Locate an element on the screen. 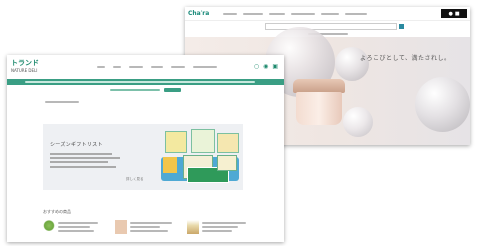 The image size is (479, 246). banner-title: シーズンギフトリスト is located at coordinates (76, 145).